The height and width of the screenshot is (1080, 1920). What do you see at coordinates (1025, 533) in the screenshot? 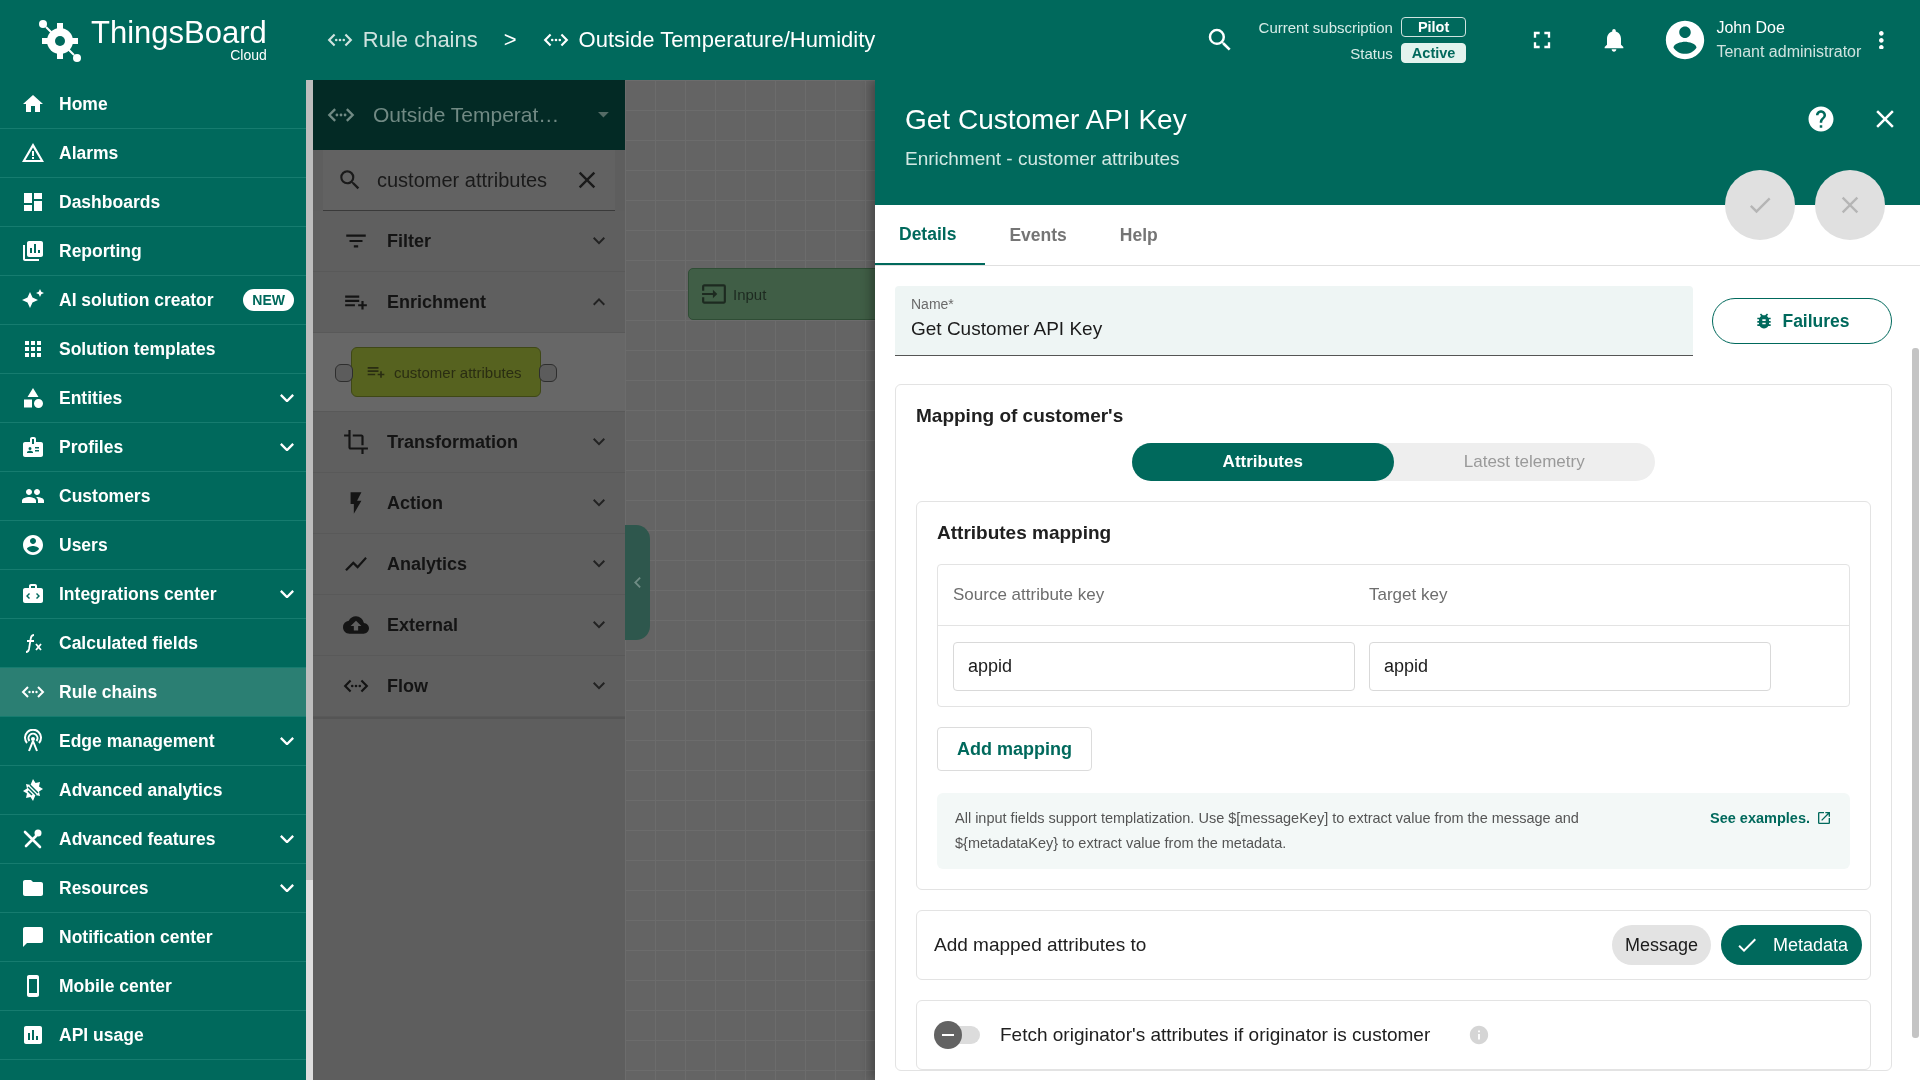
I see `section-title: Attributes mapping` at bounding box center [1025, 533].